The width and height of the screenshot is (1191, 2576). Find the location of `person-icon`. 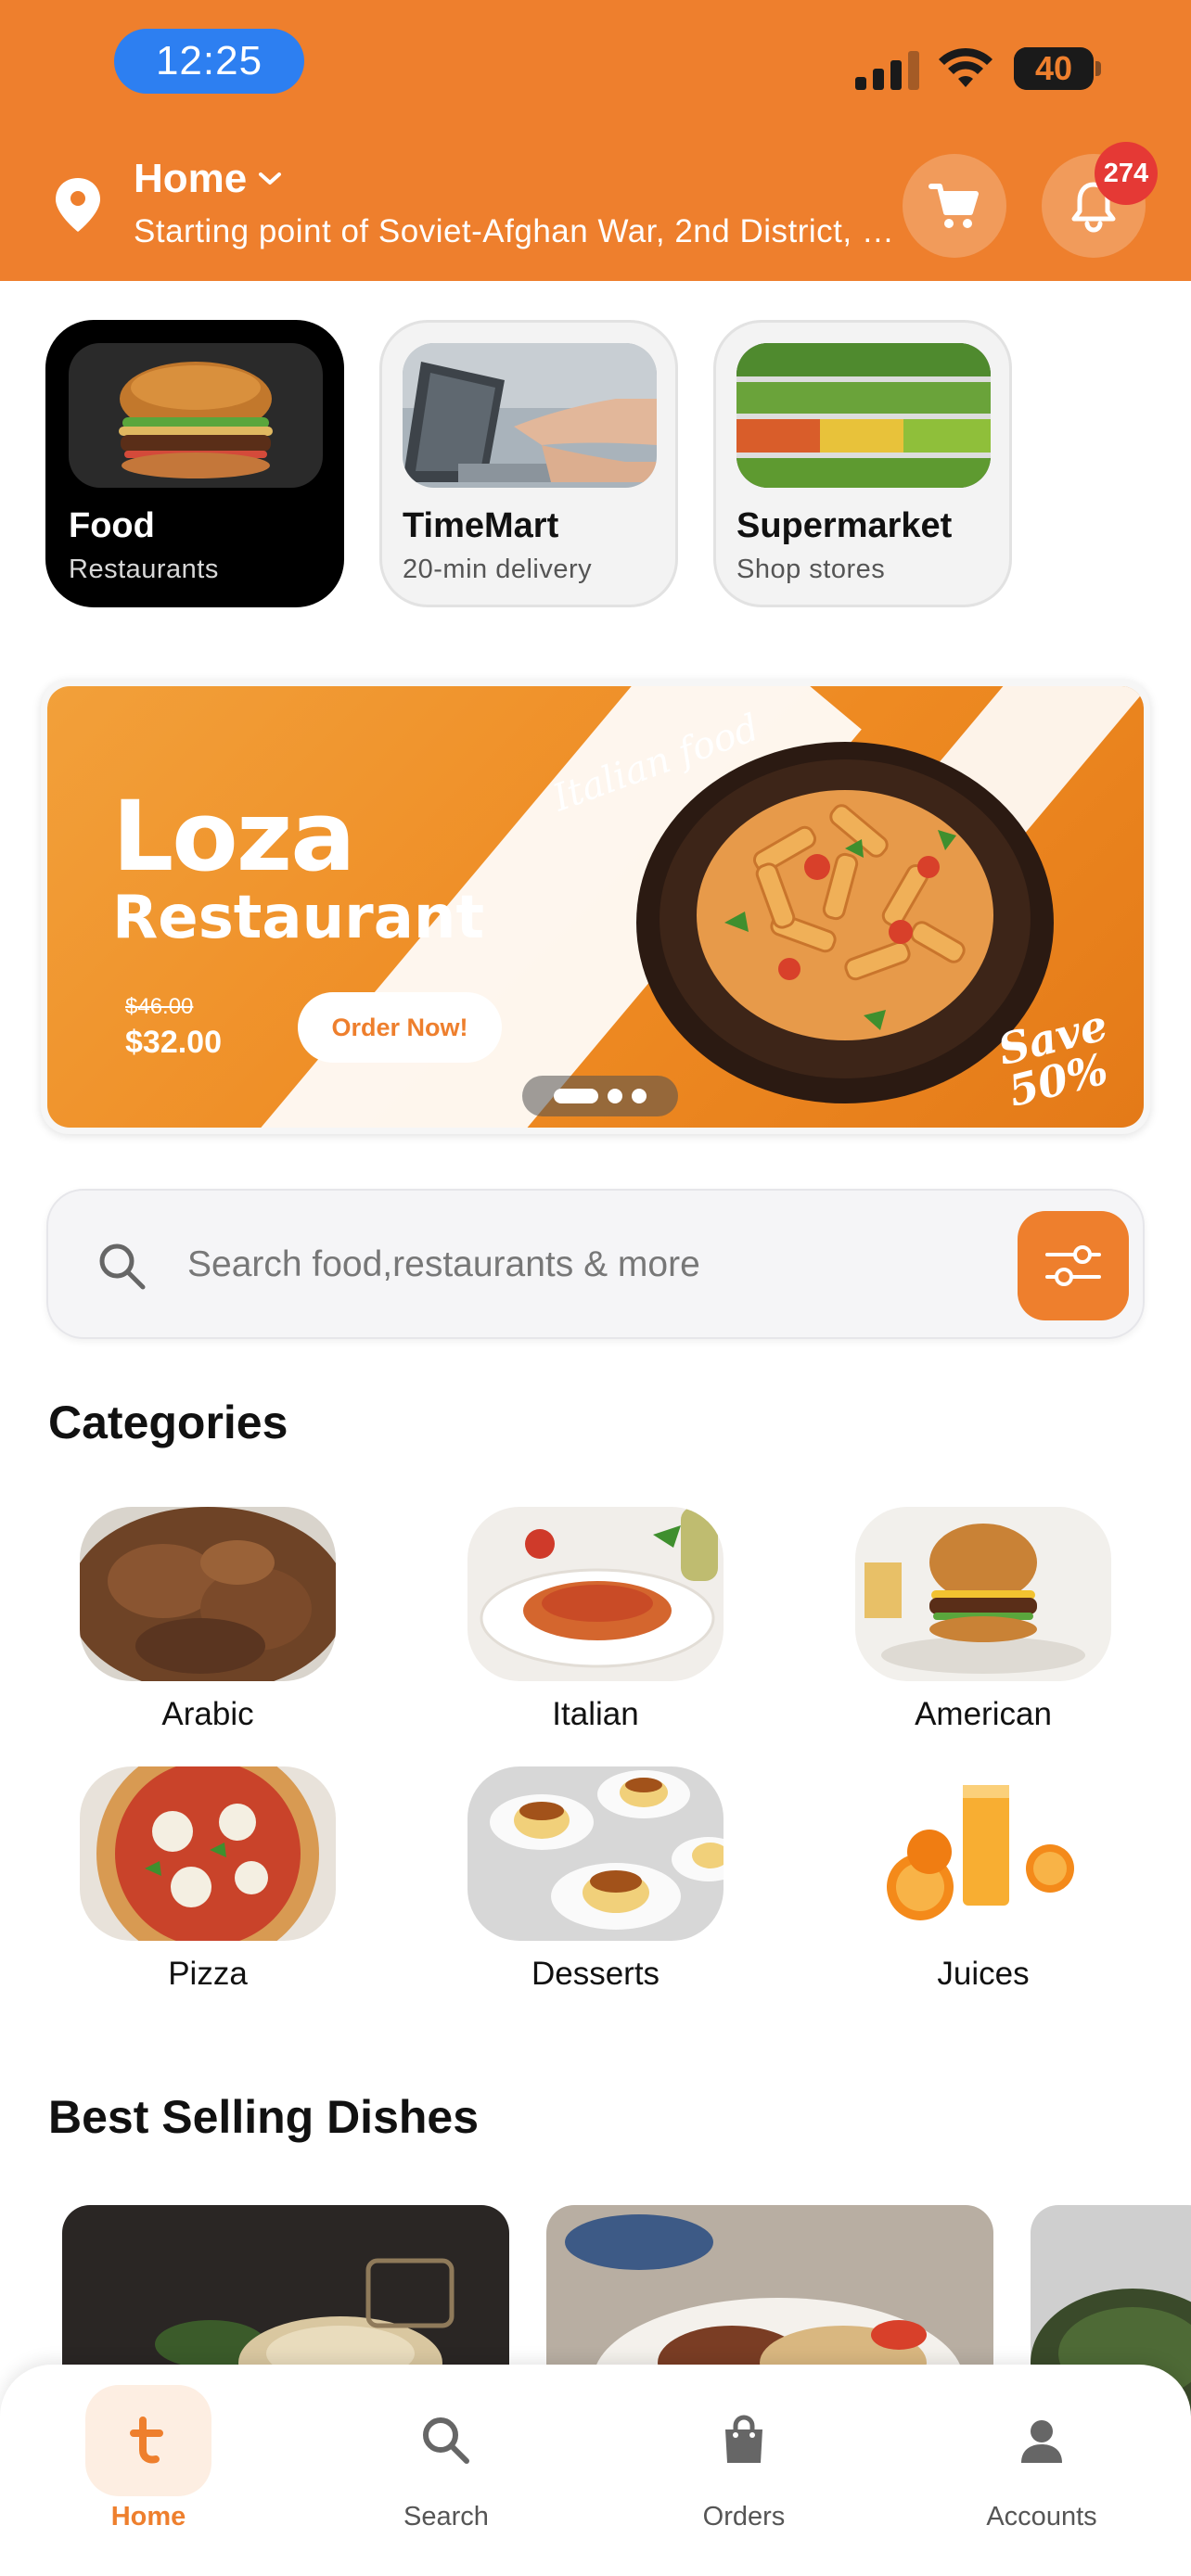

person-icon is located at coordinates (1041, 2441).